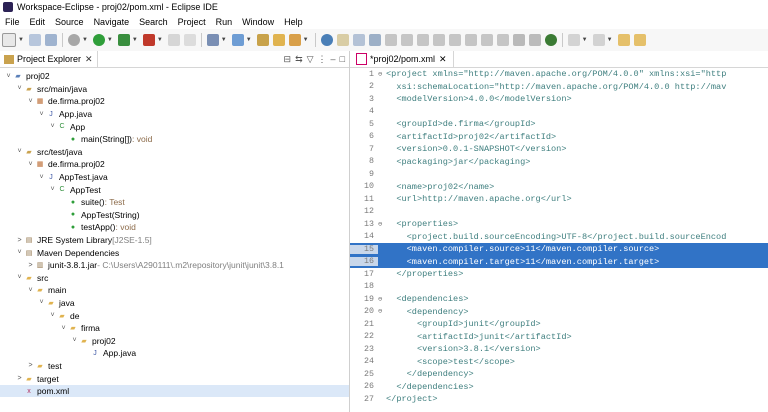  Describe the element at coordinates (559, 362) in the screenshot. I see `code-line: 24 <scope>test</scope>` at that location.